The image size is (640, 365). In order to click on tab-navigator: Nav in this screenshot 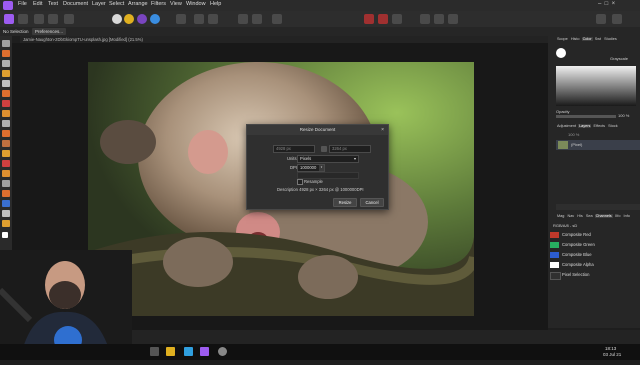, I will do `click(570, 216)`.